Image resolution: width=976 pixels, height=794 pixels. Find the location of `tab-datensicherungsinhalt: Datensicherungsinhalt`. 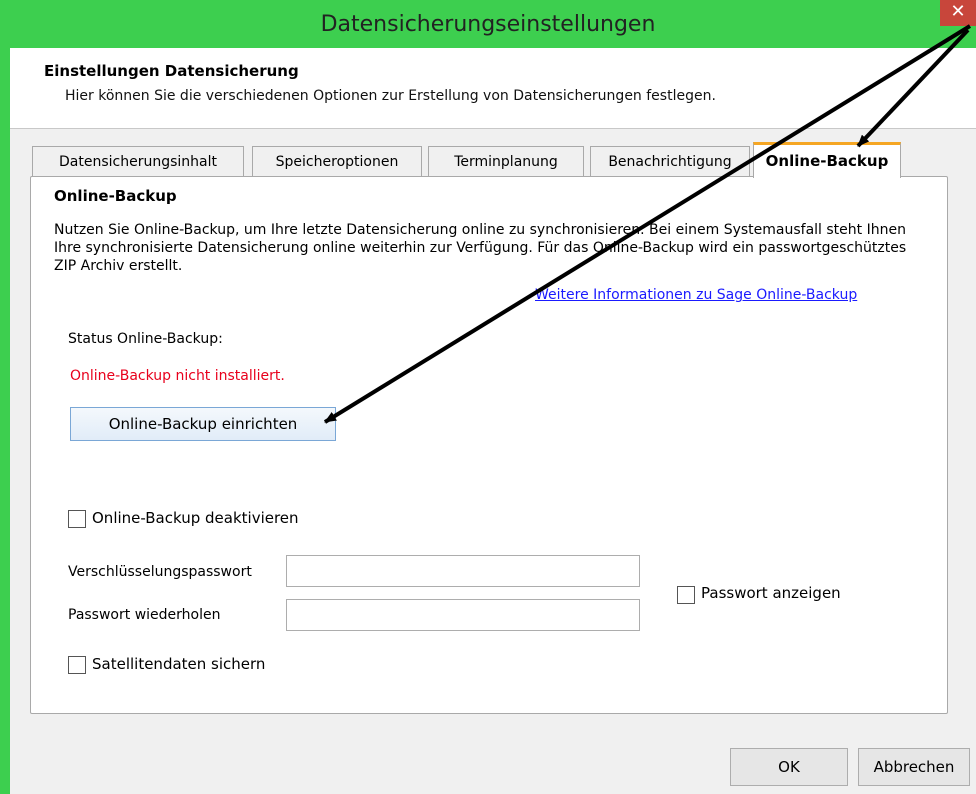

tab-datensicherungsinhalt: Datensicherungsinhalt is located at coordinates (138, 161).